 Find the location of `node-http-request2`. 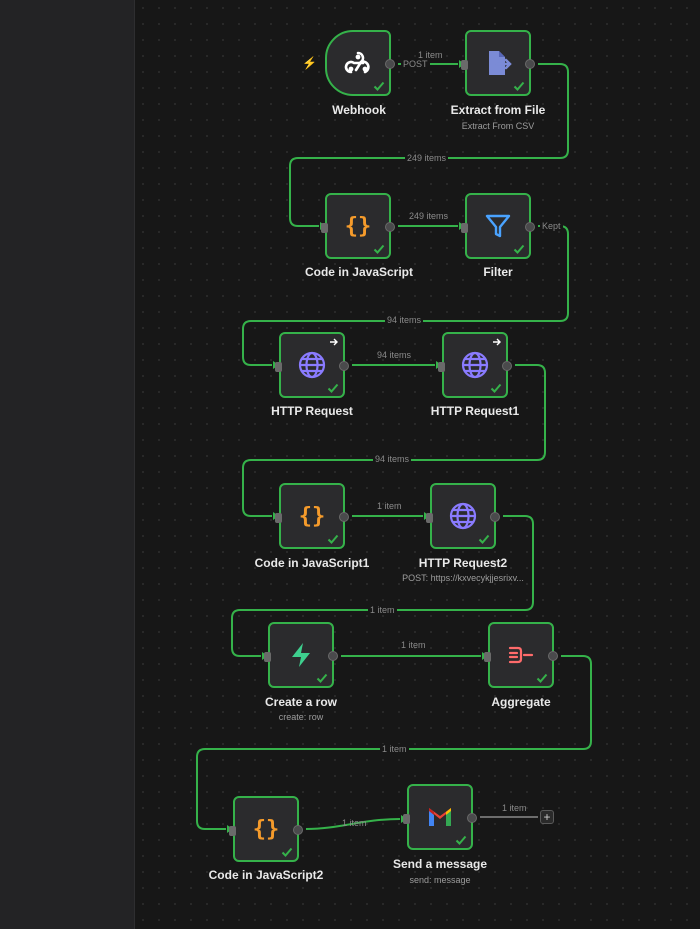

node-http-request2 is located at coordinates (463, 516).